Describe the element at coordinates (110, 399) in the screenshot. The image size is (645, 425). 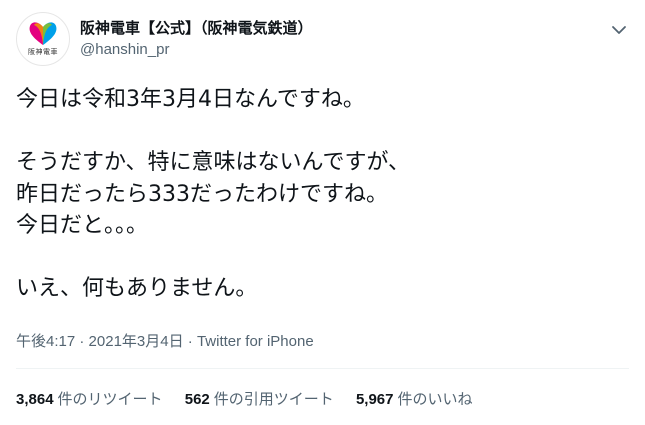
I see `retweets-label: 件のリツイート` at that location.